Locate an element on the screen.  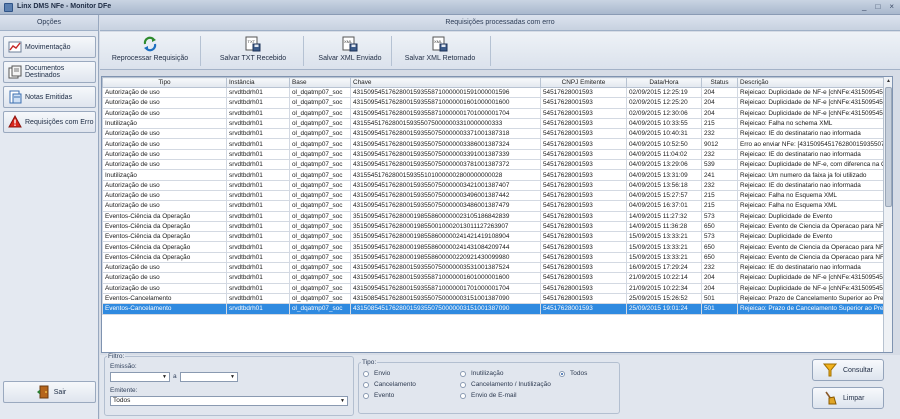
cell-data-hora: 04/09/2015 10:40:31 is located at coordinates (664, 134).